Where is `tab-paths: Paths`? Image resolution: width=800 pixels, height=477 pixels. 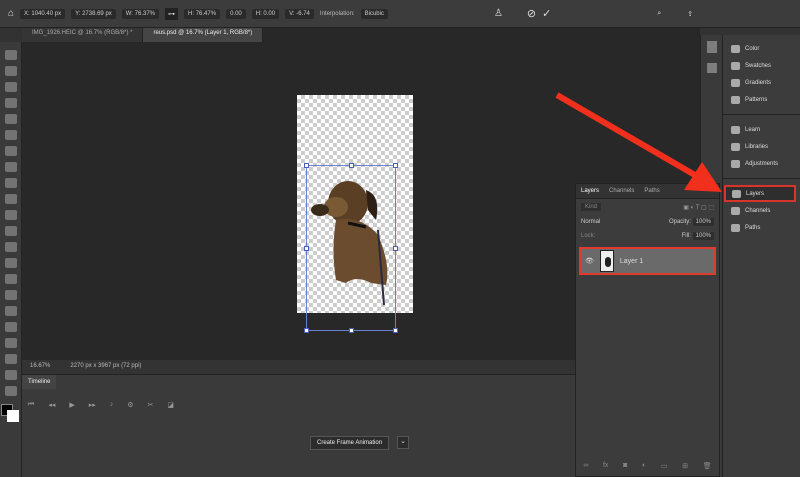 tab-paths: Paths is located at coordinates (651, 191).